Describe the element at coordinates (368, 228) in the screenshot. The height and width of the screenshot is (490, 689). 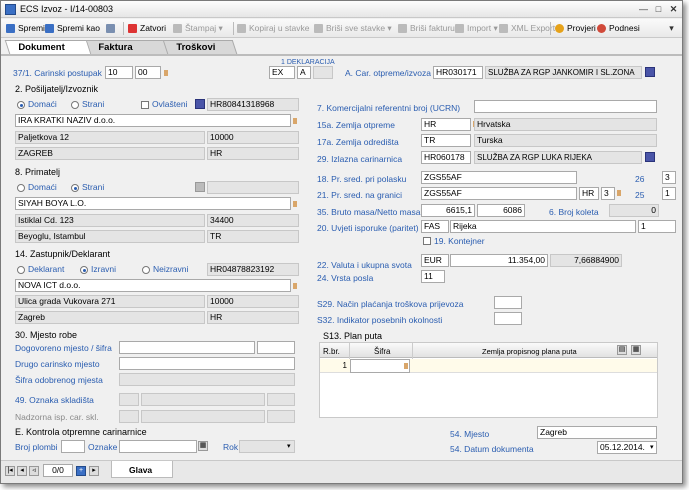
I see `isporuka-label: 20. Uvjeti isporuke (paritet)` at that location.